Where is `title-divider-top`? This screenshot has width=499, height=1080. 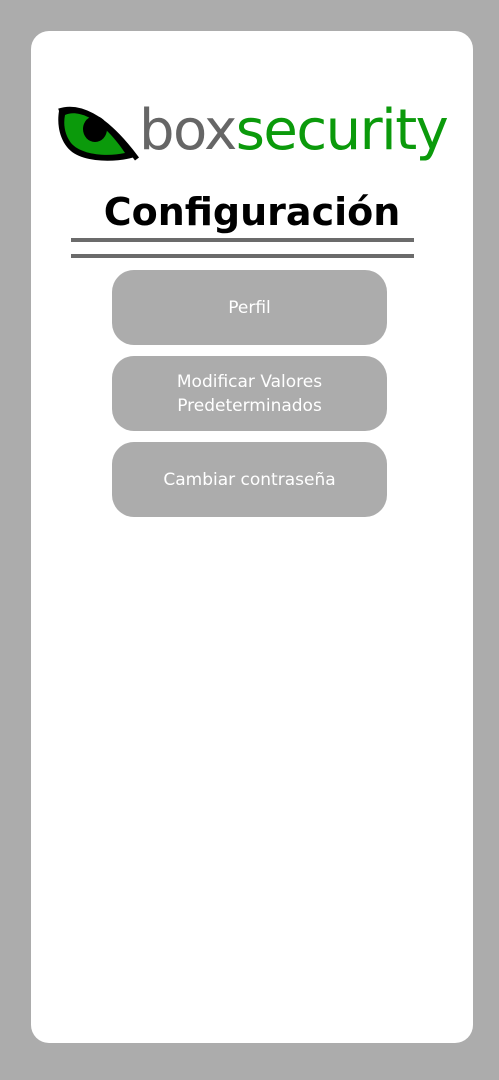 title-divider-top is located at coordinates (242, 240).